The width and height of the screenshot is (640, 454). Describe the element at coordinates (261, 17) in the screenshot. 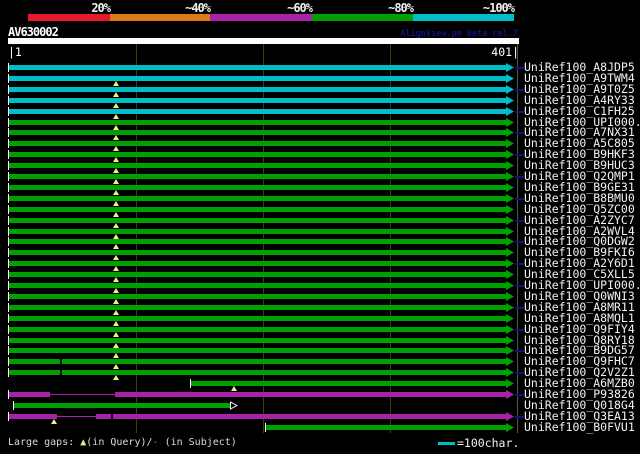

I see `scale-segment-magenta` at that location.